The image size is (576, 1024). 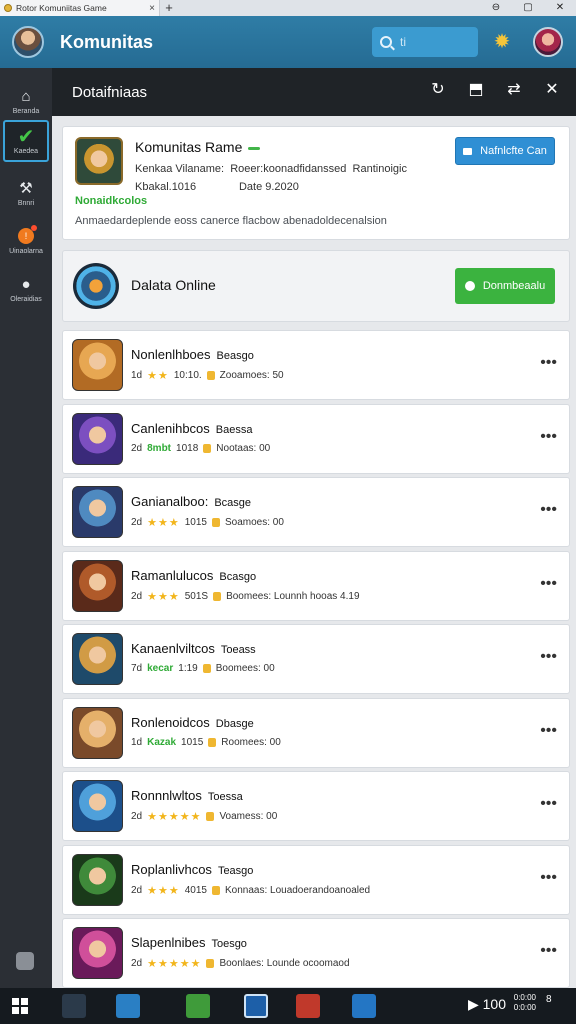 I want to click on files-icon, so click(x=198, y=1006).